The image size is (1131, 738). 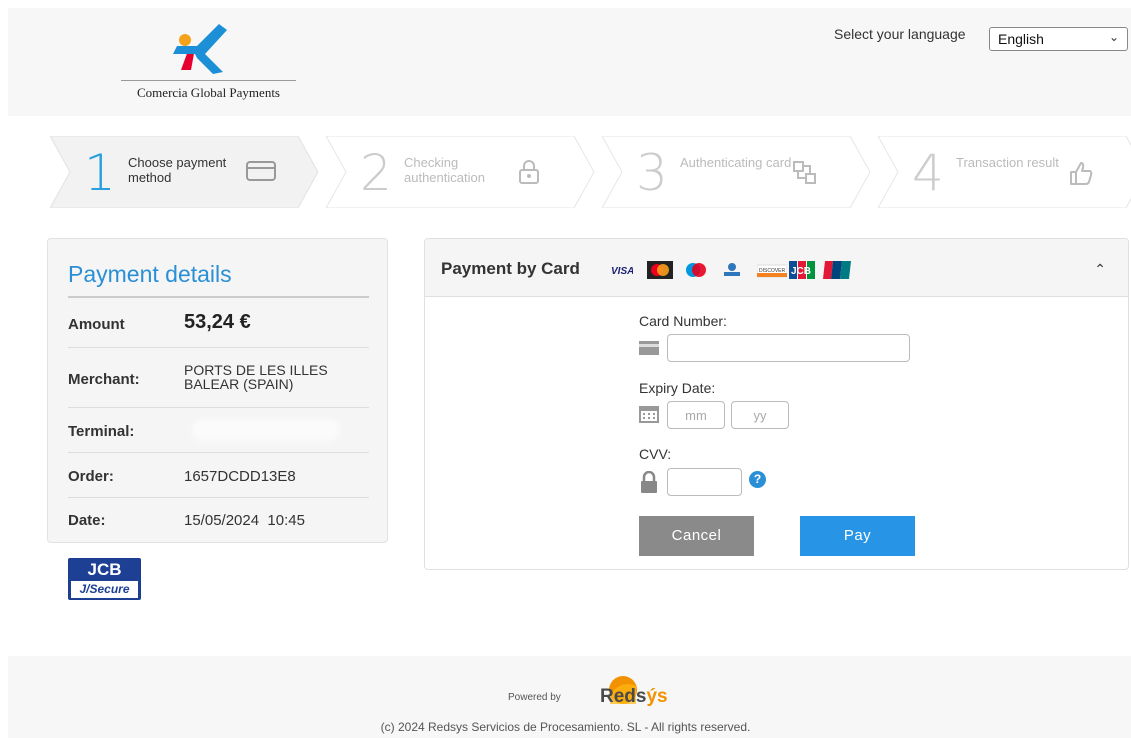 What do you see at coordinates (1081, 173) in the screenshot?
I see `thumbs-up-icon` at bounding box center [1081, 173].